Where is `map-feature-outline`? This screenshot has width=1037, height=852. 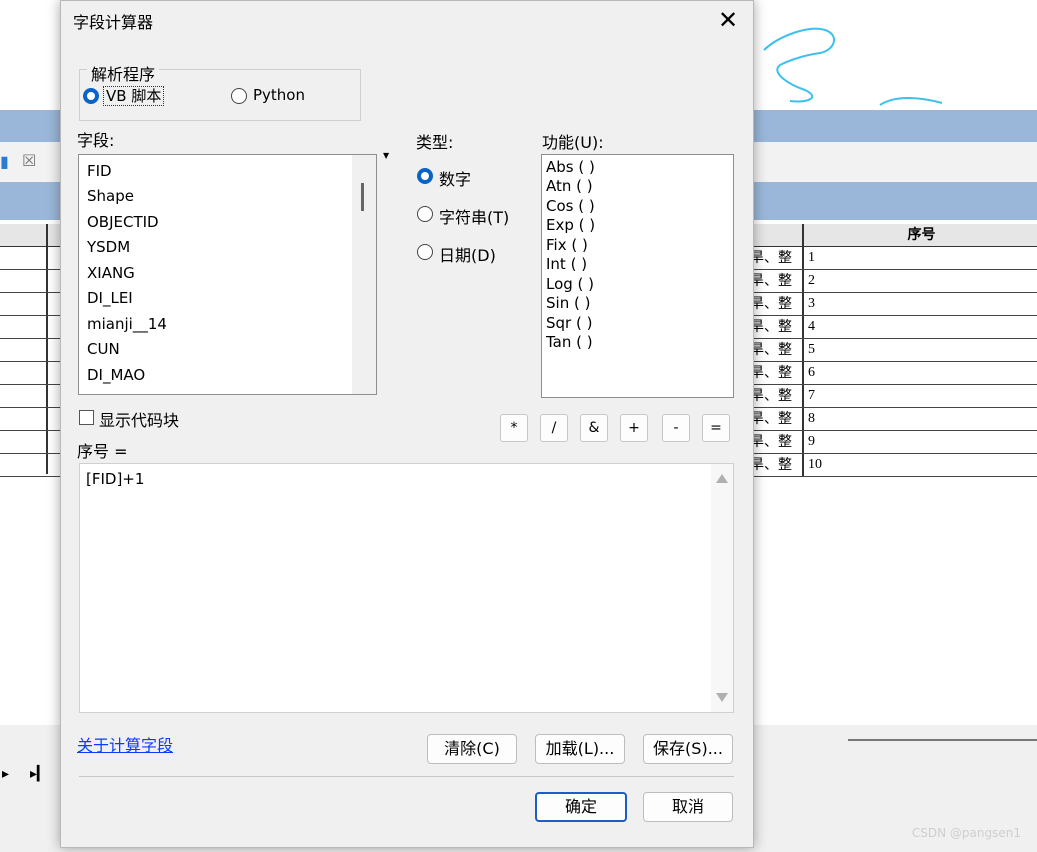
map-feature-outline is located at coordinates (853, 66).